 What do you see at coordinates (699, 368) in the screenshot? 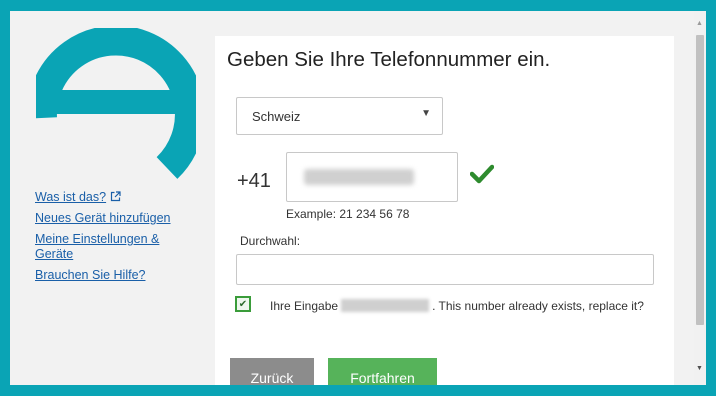
I see `scroll-down-arrow-icon: ▼` at bounding box center [699, 368].